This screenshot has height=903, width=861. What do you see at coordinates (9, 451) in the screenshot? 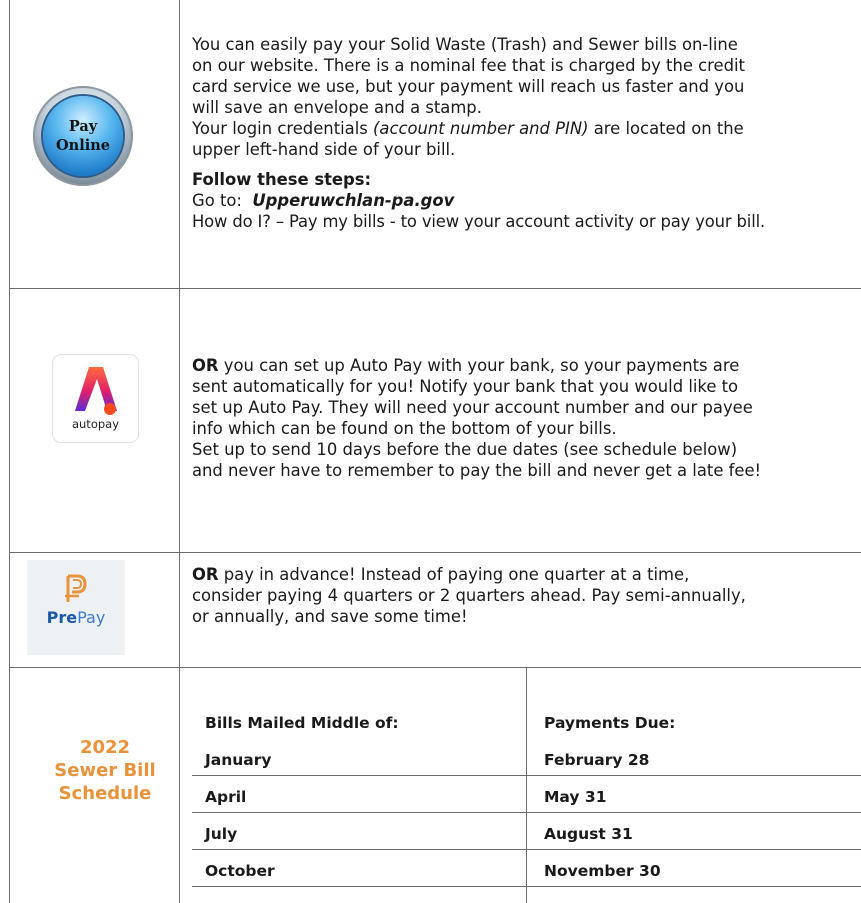
I see `left-border` at bounding box center [9, 451].